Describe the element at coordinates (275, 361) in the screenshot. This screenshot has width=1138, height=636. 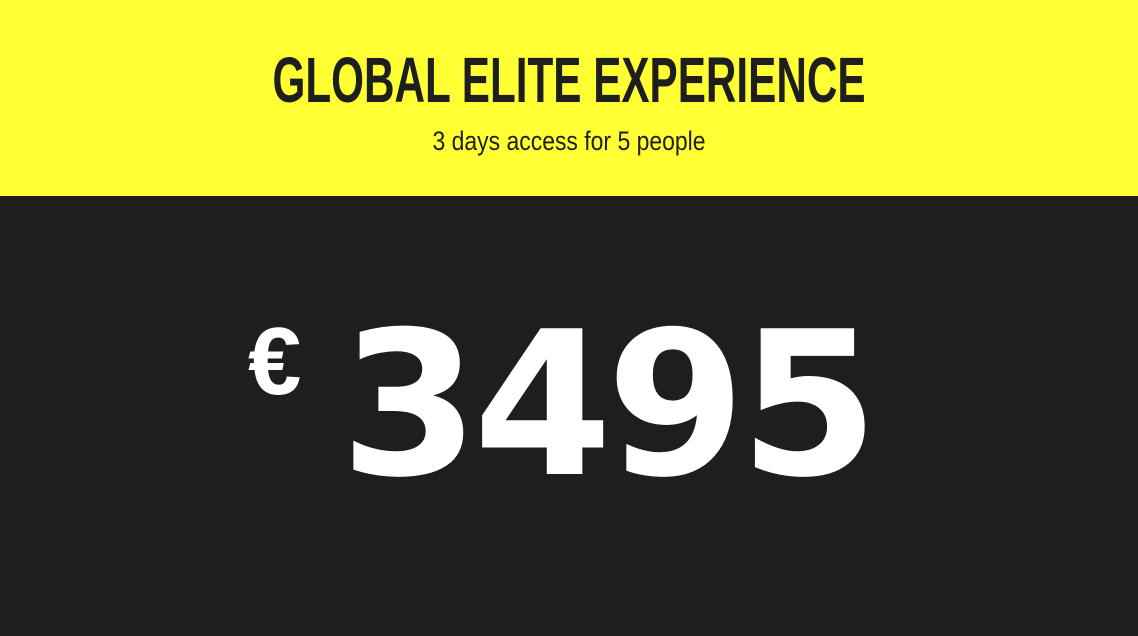
I see `currency-symbol: €` at that location.